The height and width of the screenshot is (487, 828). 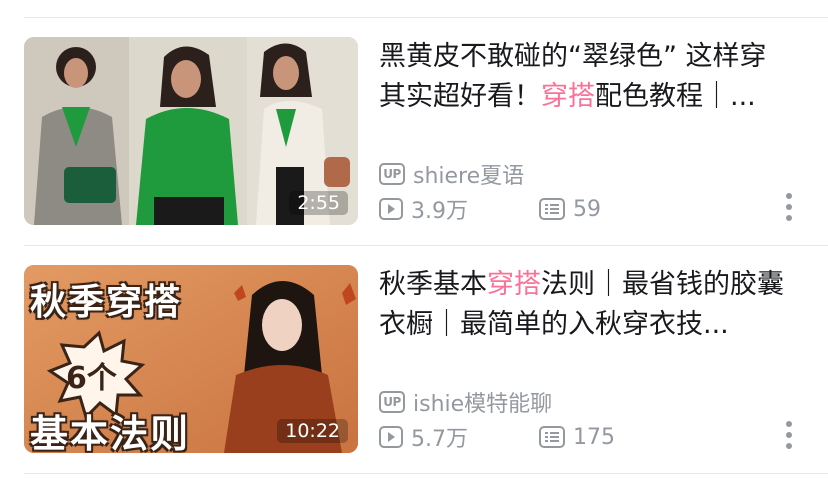 I want to click on danmaku-stat: 175, so click(x=577, y=437).